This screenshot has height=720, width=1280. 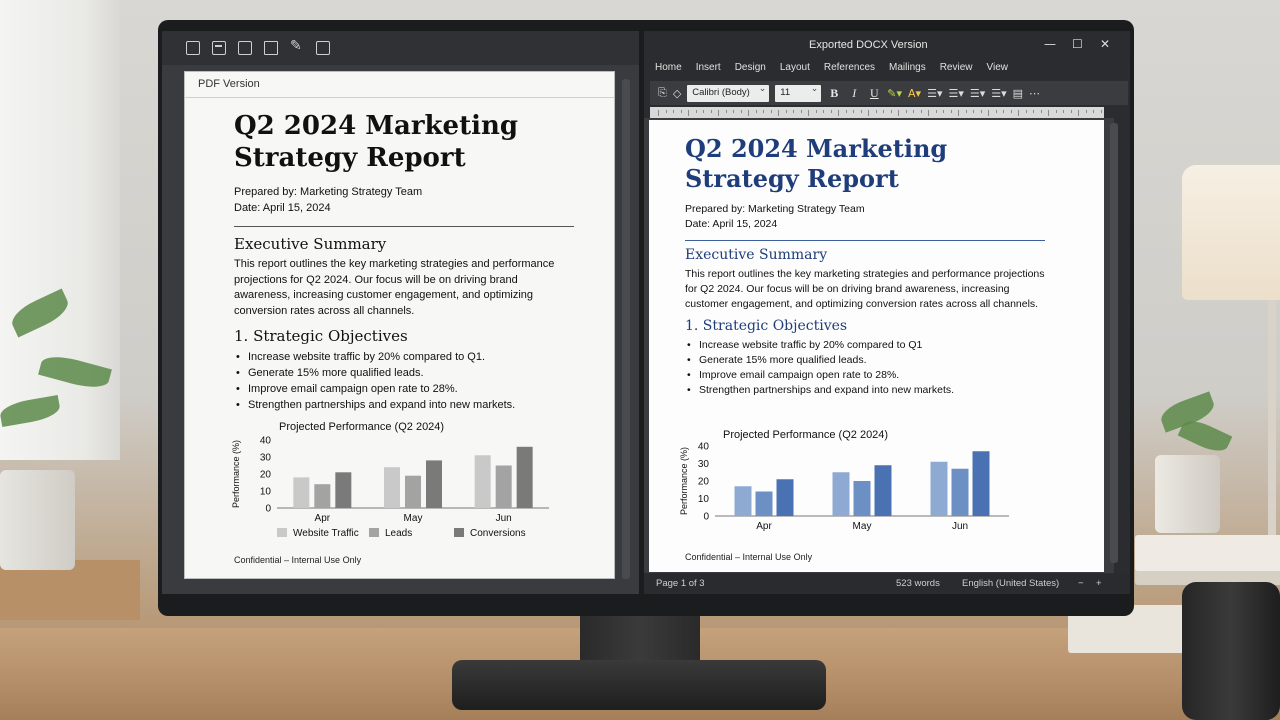 What do you see at coordinates (1034, 93) in the screenshot?
I see `more-icon: ⋯` at bounding box center [1034, 93].